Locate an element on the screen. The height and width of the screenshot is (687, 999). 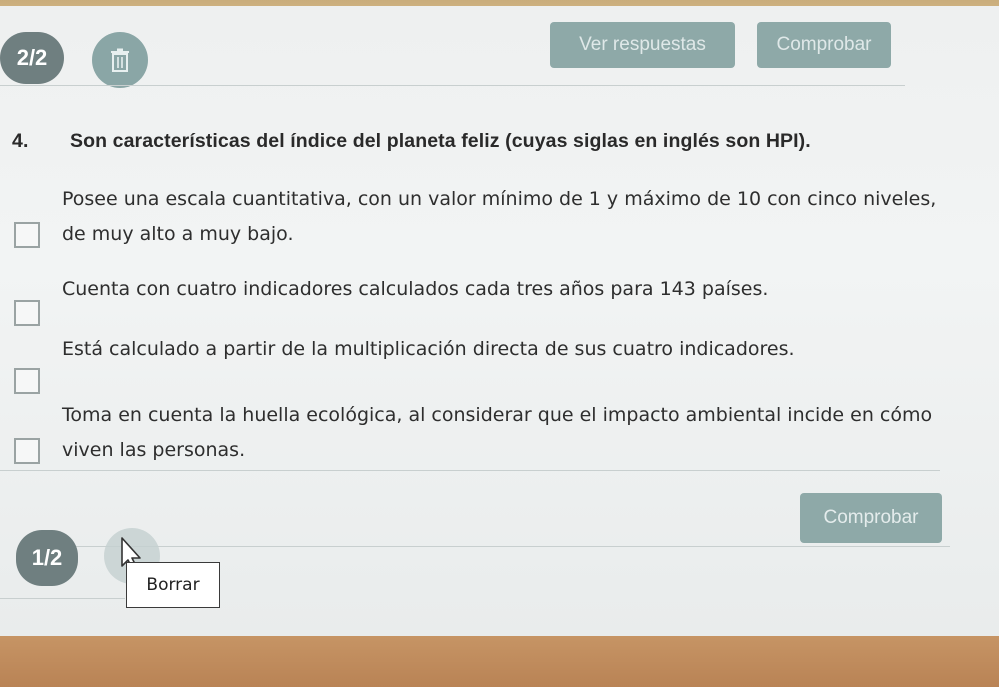
comprobar-button-bottom: Comprobar is located at coordinates (871, 518).